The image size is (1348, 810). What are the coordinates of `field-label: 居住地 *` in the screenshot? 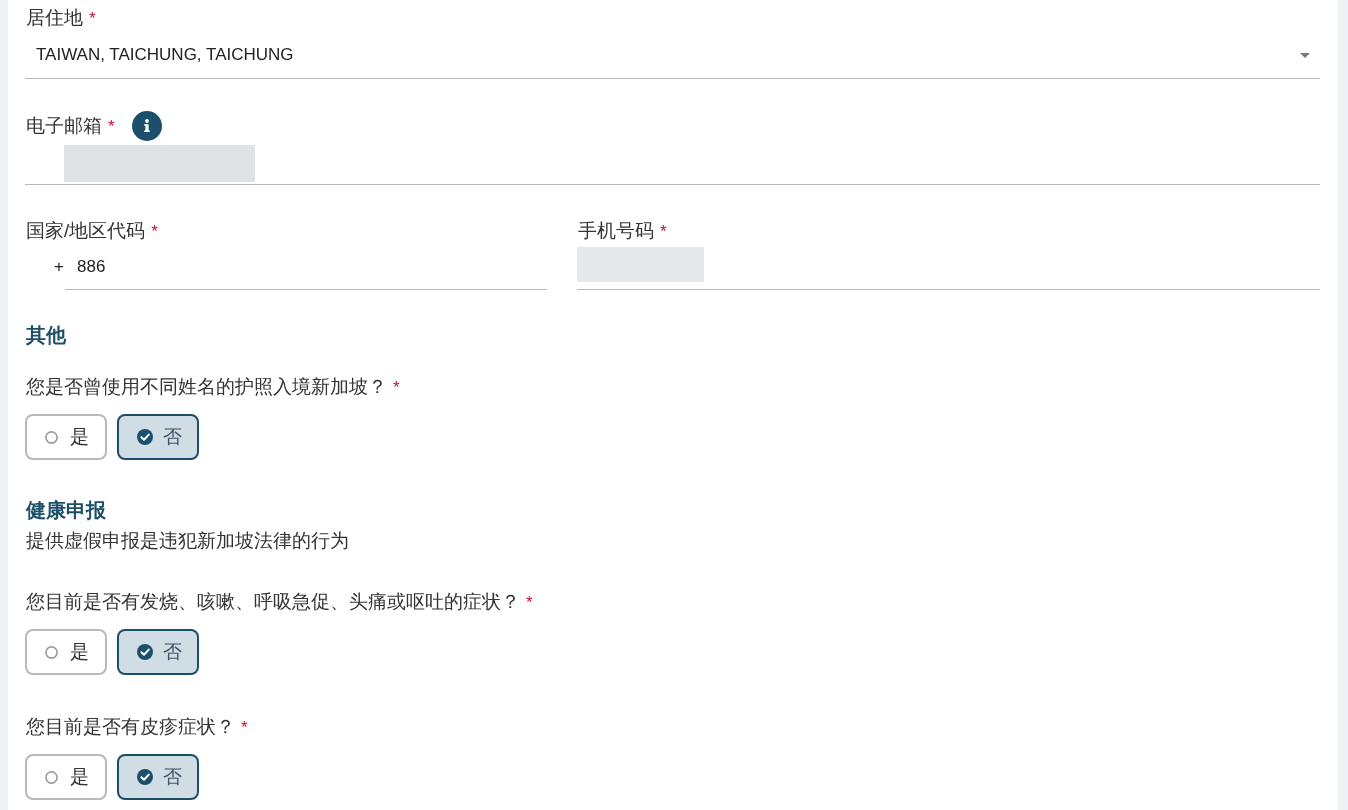 It's located at (61, 17).